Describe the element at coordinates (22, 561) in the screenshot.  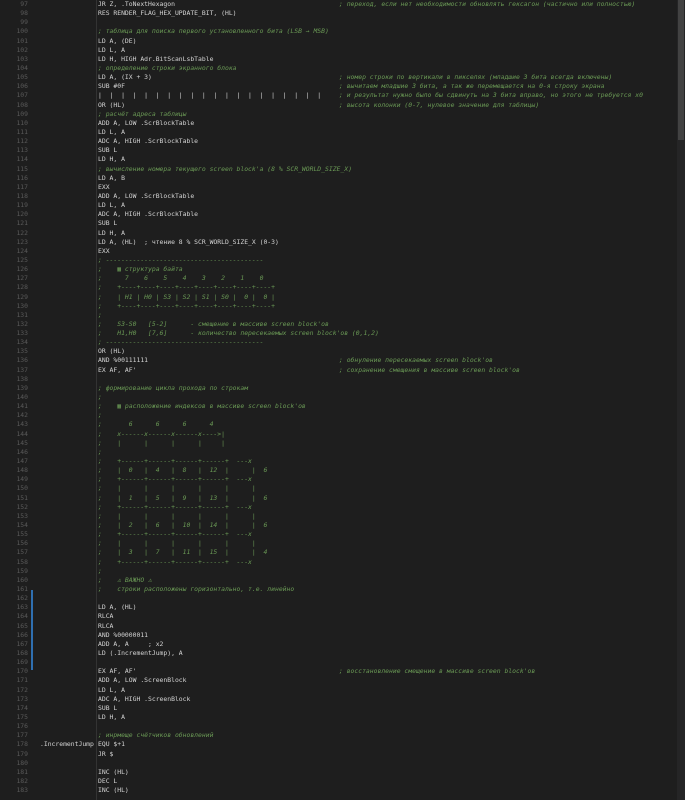
I see `line-number: 158` at that location.